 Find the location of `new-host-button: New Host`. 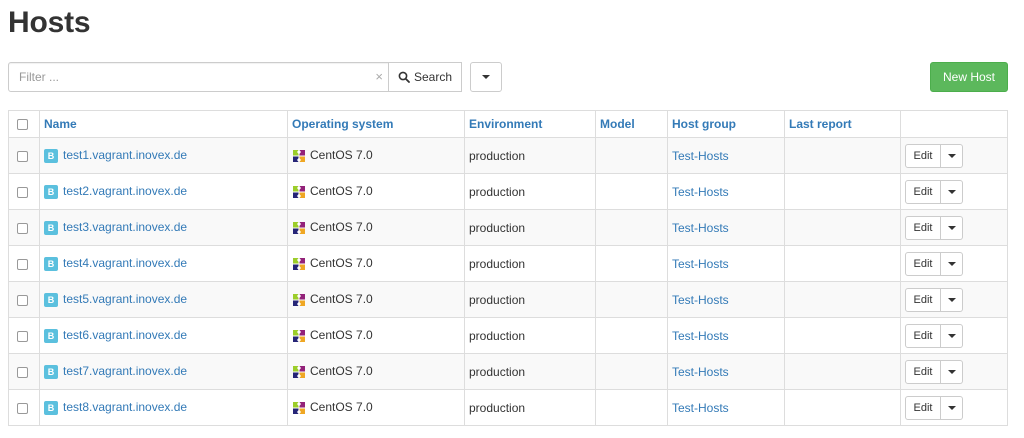

new-host-button: New Host is located at coordinates (969, 77).